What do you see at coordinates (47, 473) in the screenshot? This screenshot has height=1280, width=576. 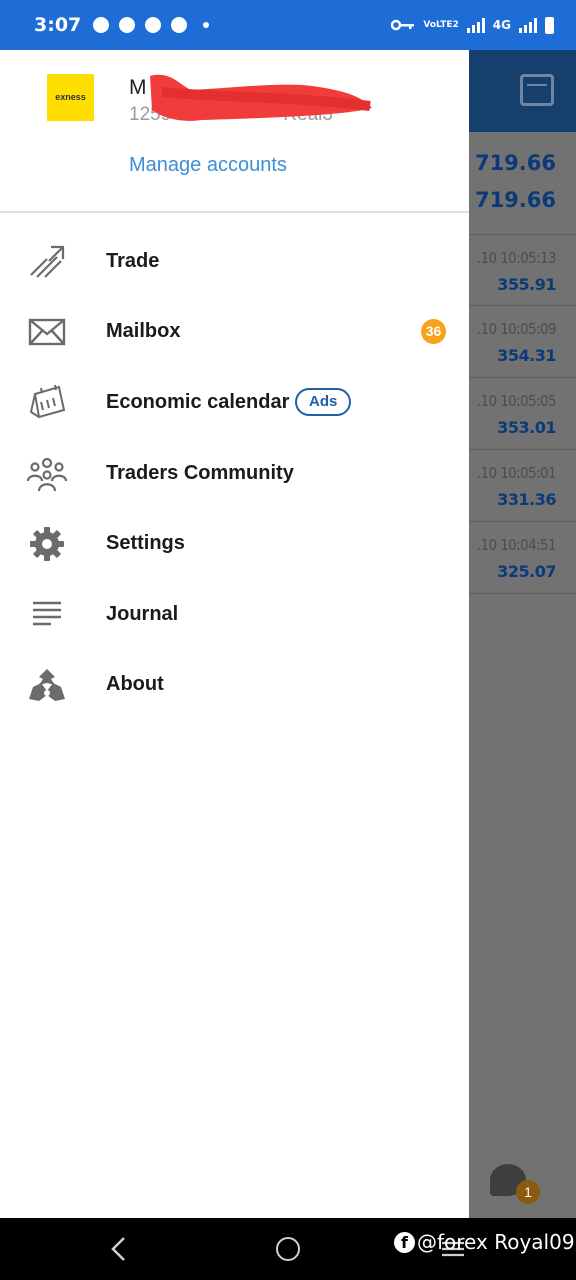 I see `community-icon` at bounding box center [47, 473].